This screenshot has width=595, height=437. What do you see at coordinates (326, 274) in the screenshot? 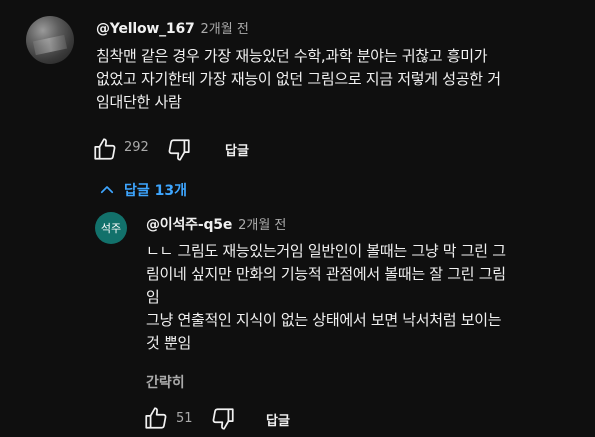
I see `reply-text-line: 림이네 싶지만 만화의 기능적 관점에서 볼때는 잘 그린 그림` at bounding box center [326, 274].